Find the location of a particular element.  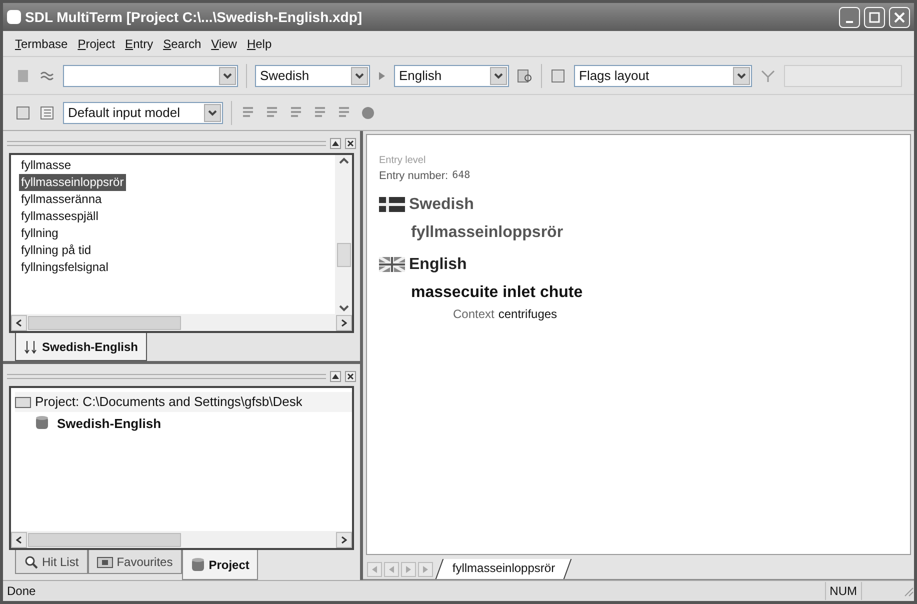

language-name: English is located at coordinates (438, 264).